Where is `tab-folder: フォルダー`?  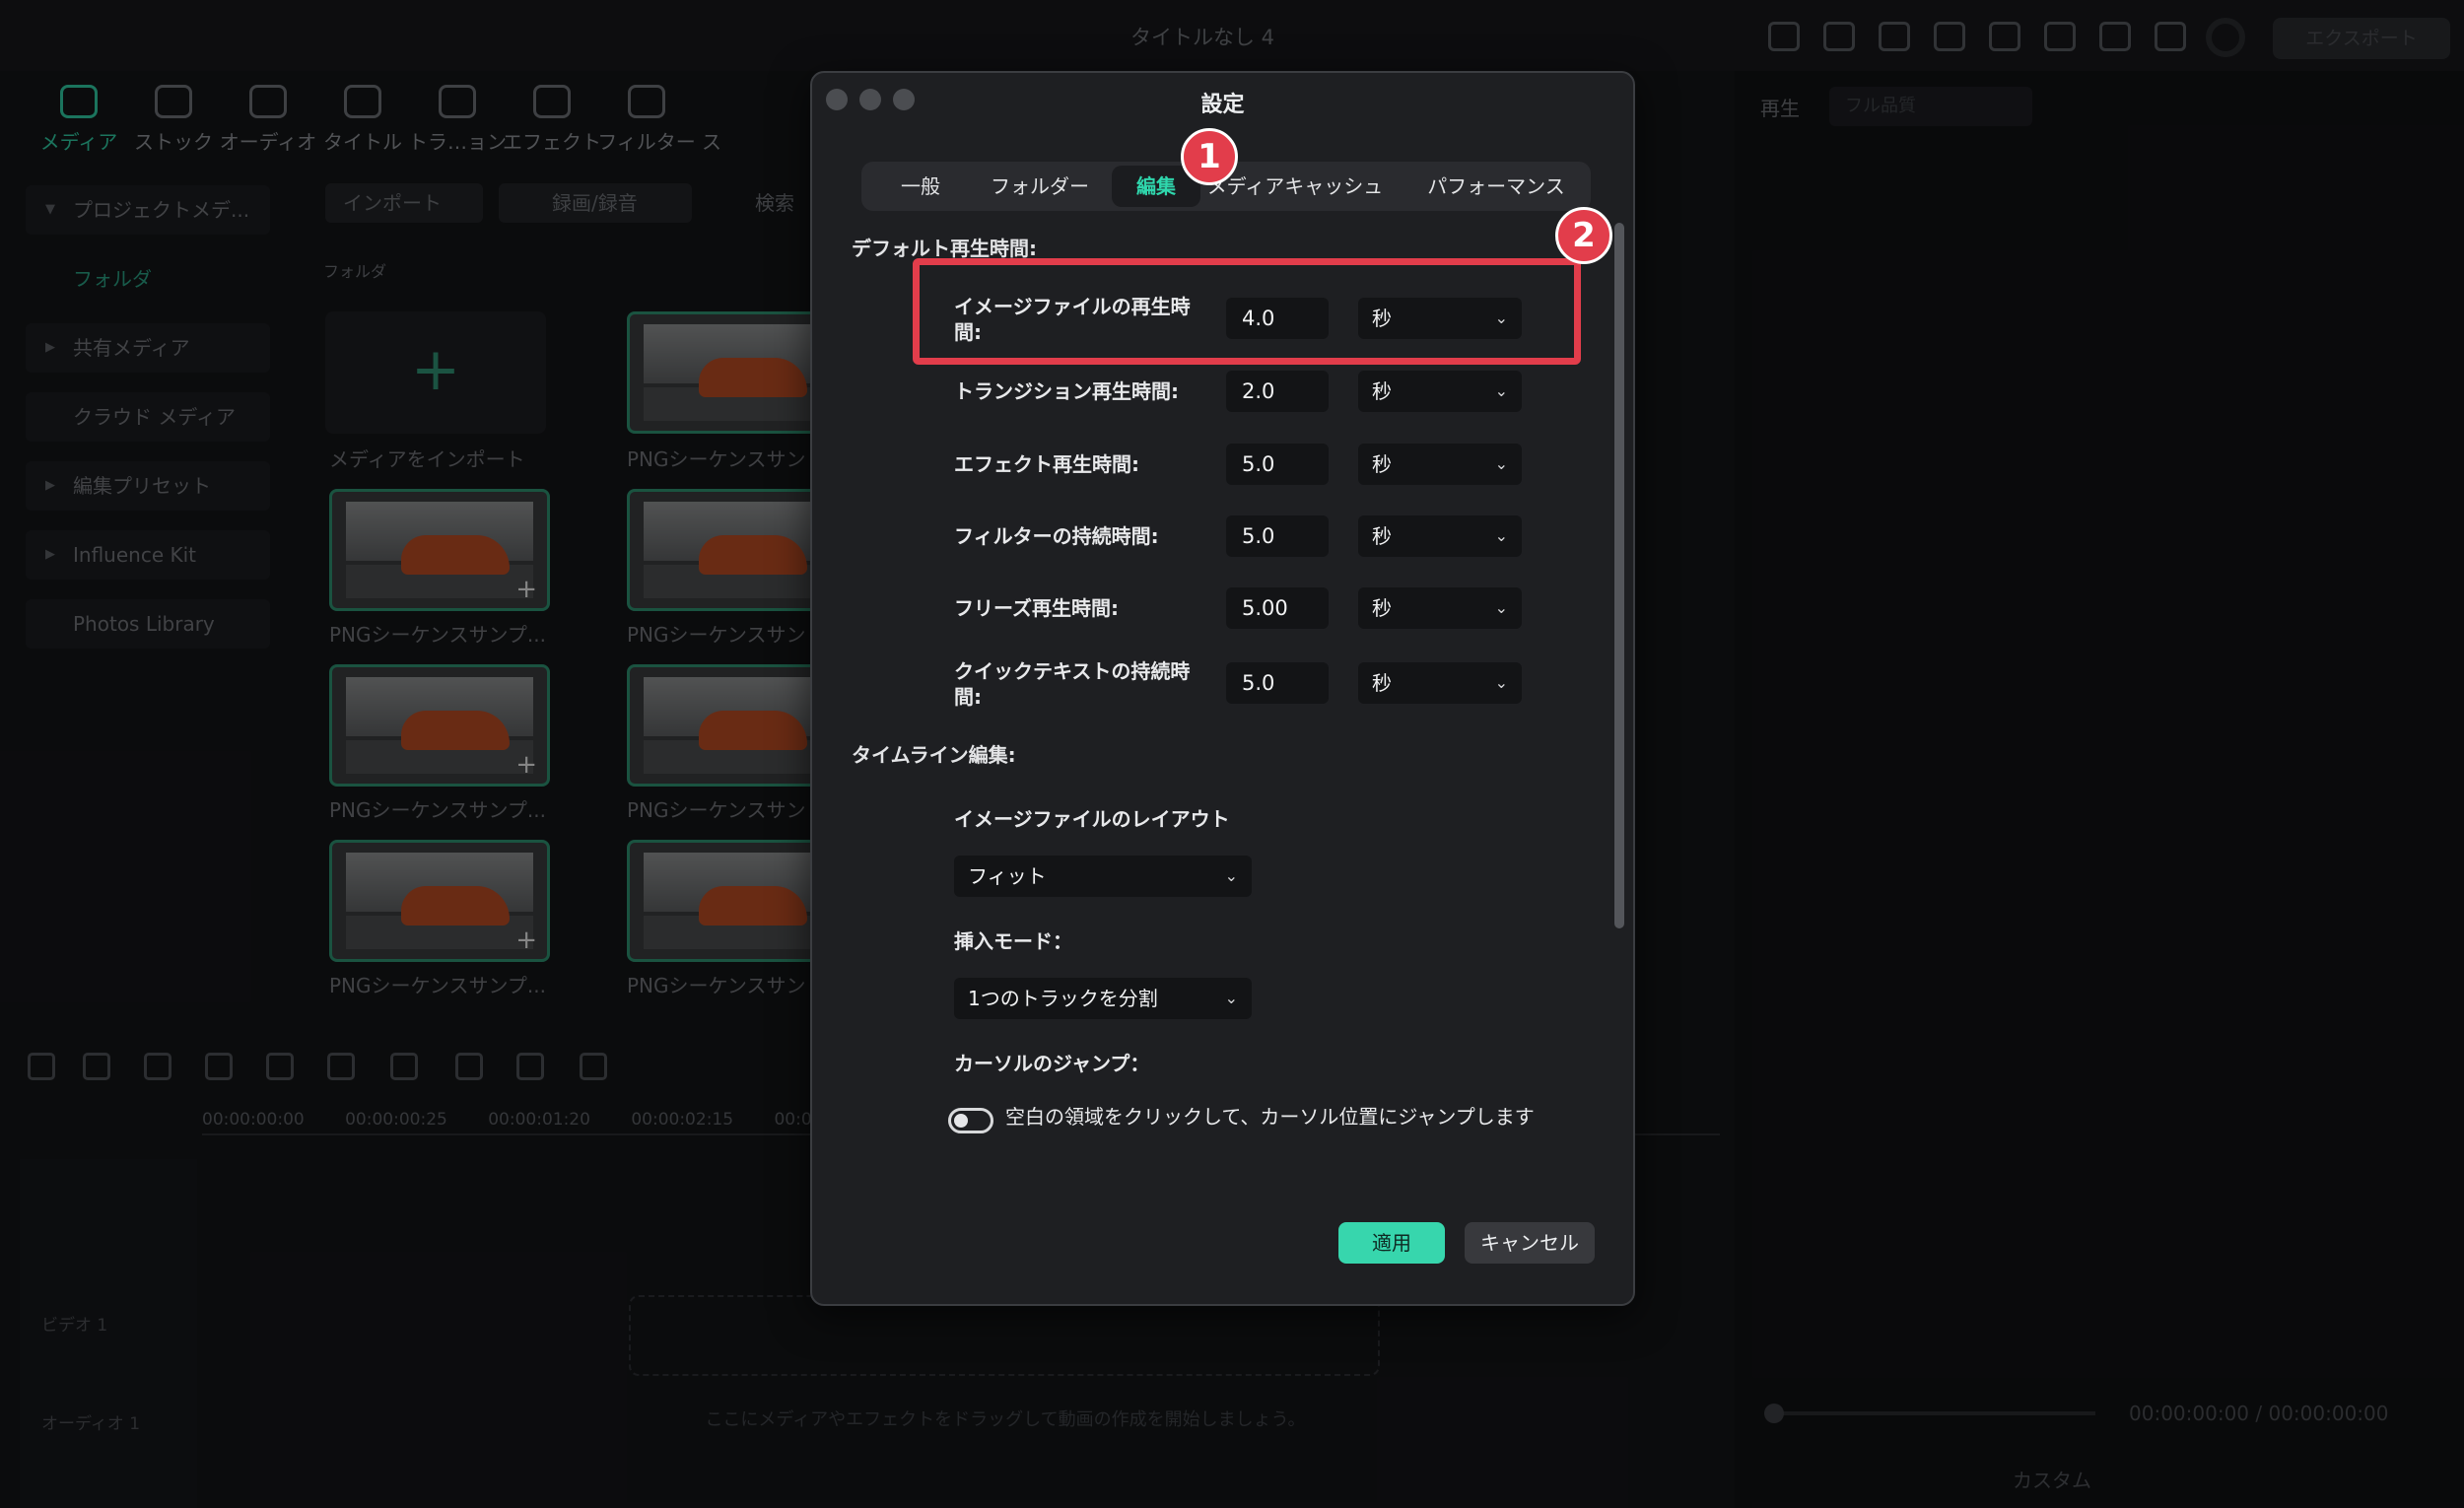
tab-folder: フォルダー is located at coordinates (1040, 186).